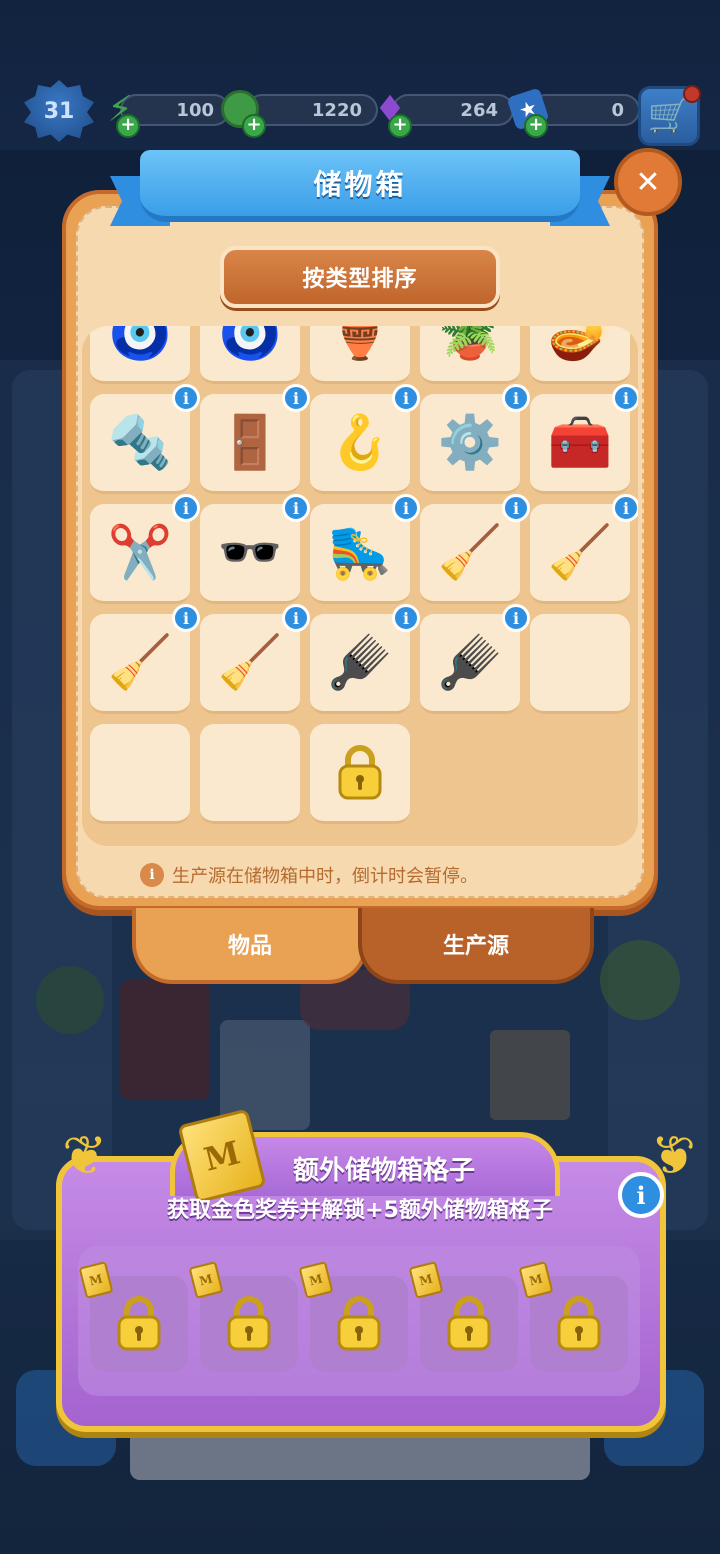  What do you see at coordinates (470, 442) in the screenshot?
I see `nut-bolt-icon: ⚙️` at bounding box center [470, 442].